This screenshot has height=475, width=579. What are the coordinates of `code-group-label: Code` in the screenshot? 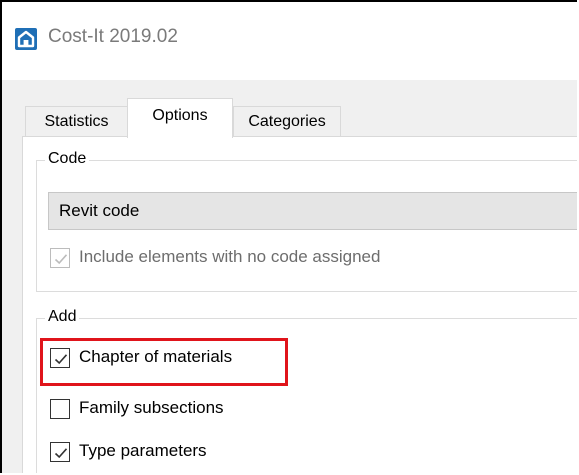 It's located at (67, 159).